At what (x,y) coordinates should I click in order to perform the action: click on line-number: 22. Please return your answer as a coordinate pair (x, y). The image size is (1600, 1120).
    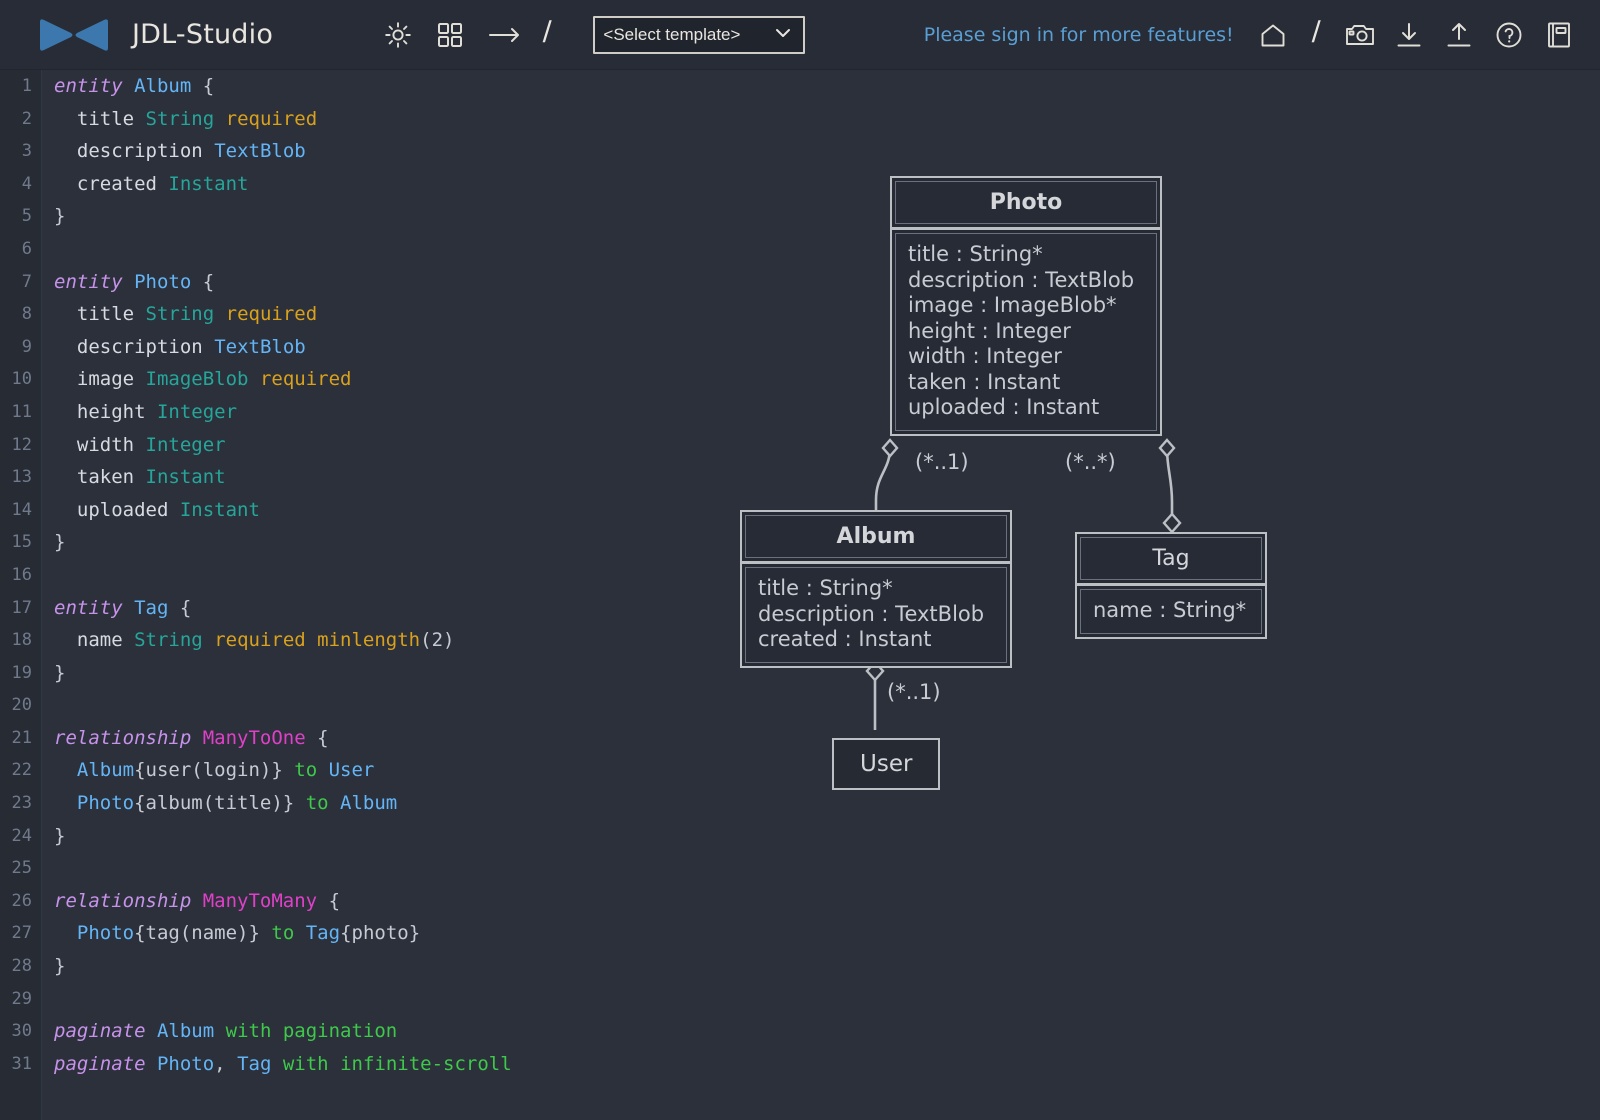
    Looking at the image, I should click on (21, 770).